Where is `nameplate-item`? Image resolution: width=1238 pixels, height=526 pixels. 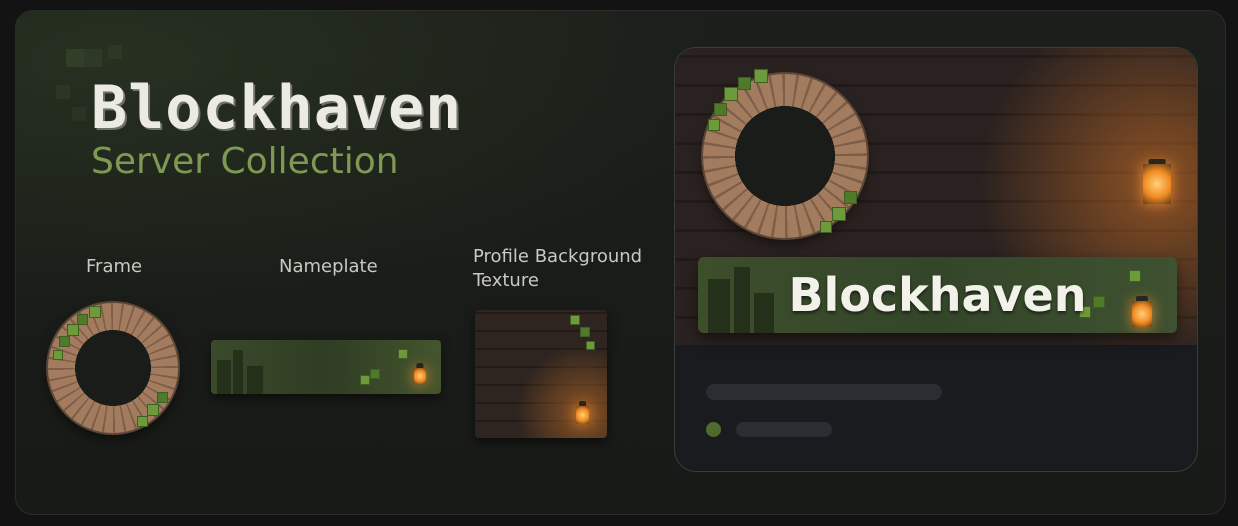 nameplate-item is located at coordinates (326, 367).